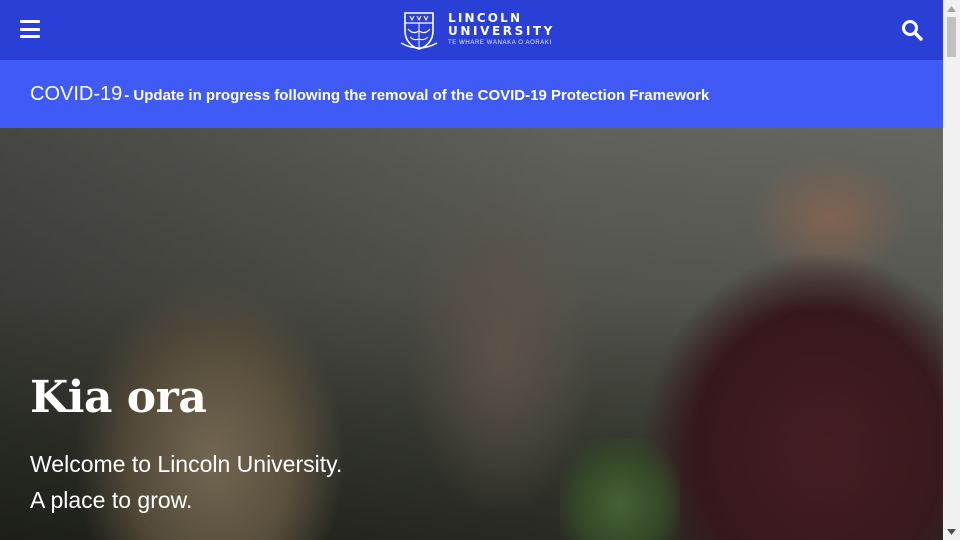 Image resolution: width=960 pixels, height=540 pixels. What do you see at coordinates (500, 43) in the screenshot?
I see `logo-tagline: TE WHARE WĀNAKA O AORAKI` at bounding box center [500, 43].